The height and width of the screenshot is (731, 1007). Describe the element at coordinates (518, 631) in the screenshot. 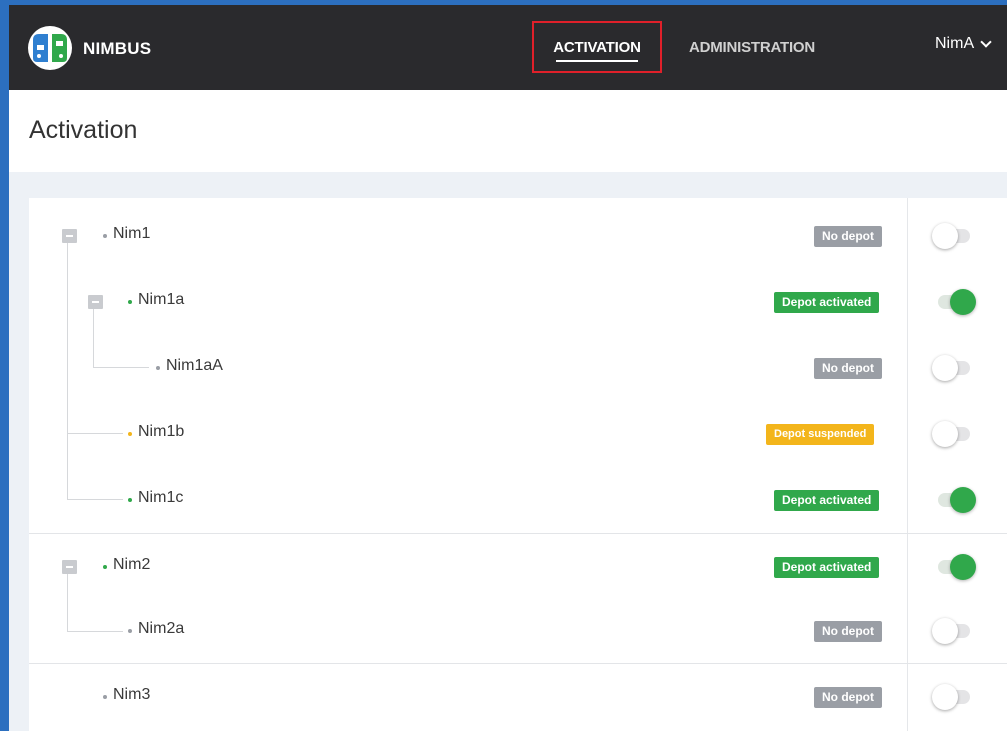

I see `tree-row: Nim2a No depot` at that location.